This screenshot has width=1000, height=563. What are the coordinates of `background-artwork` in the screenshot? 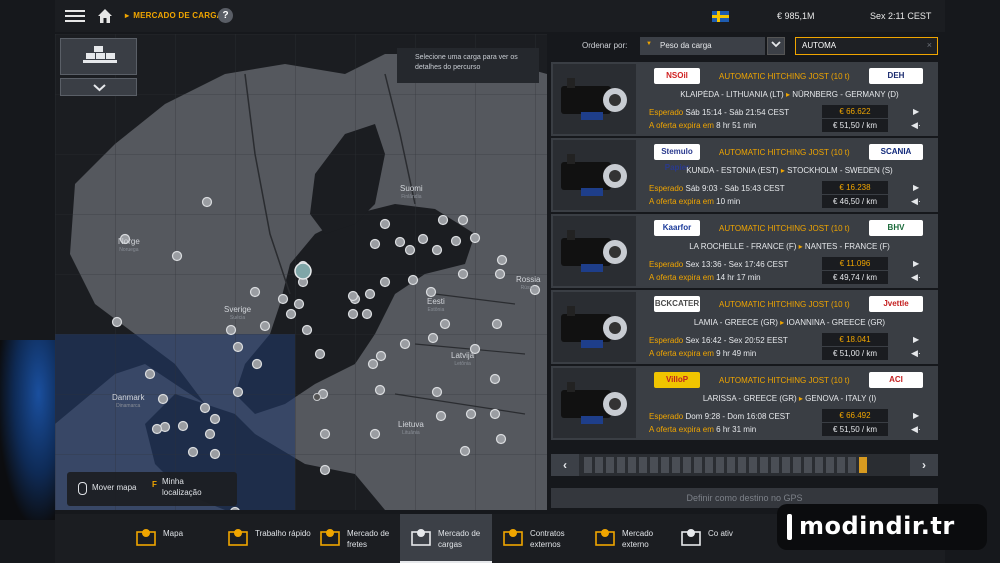 It's located at (27, 430).